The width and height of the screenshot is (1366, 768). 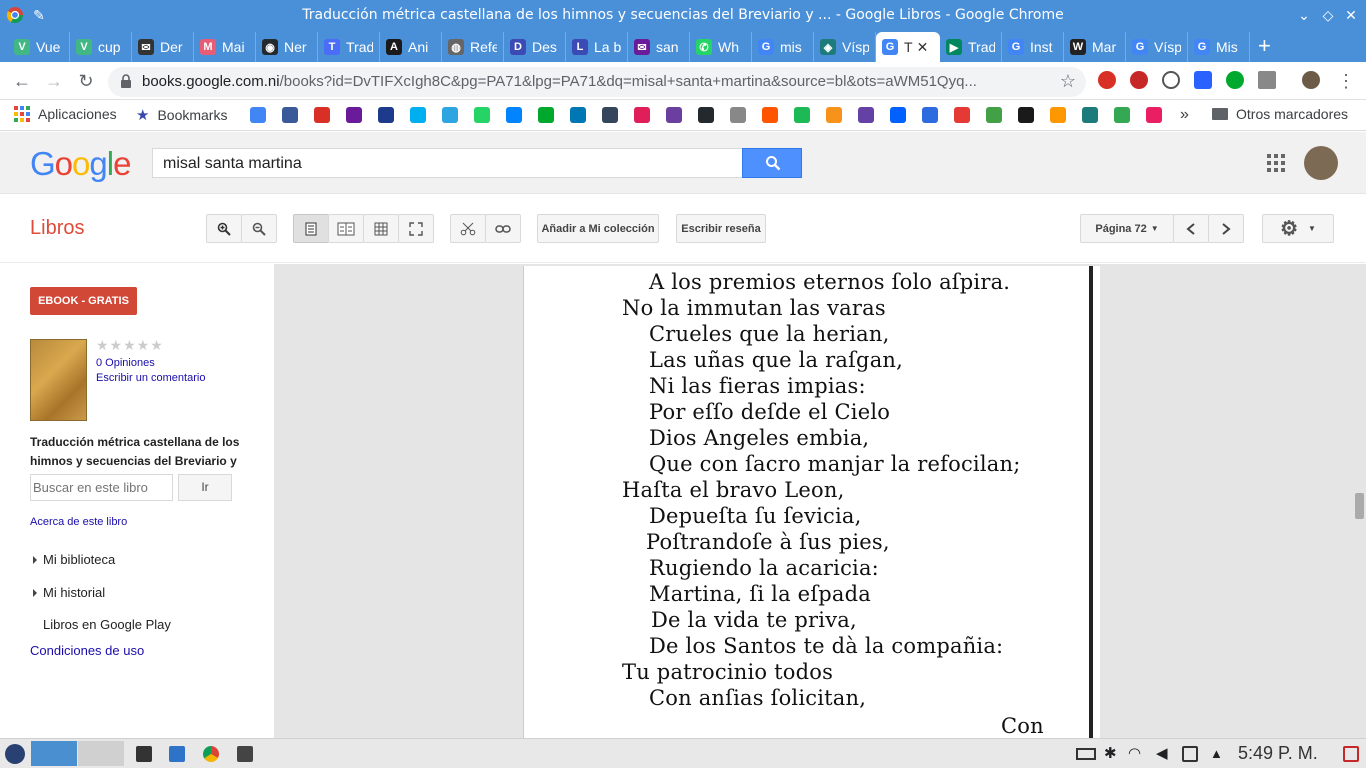 What do you see at coordinates (349, 47) in the screenshot?
I see `browser-tab: T Trad` at bounding box center [349, 47].